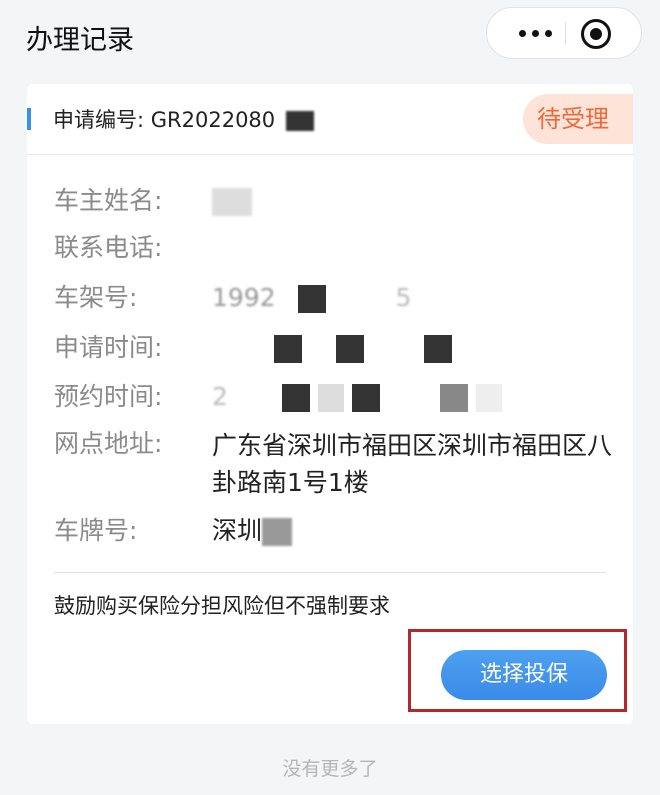 This screenshot has height=795, width=660. Describe the element at coordinates (330, 119) in the screenshot. I see `record-header: 申请编号: GR2022080 待受理` at that location.